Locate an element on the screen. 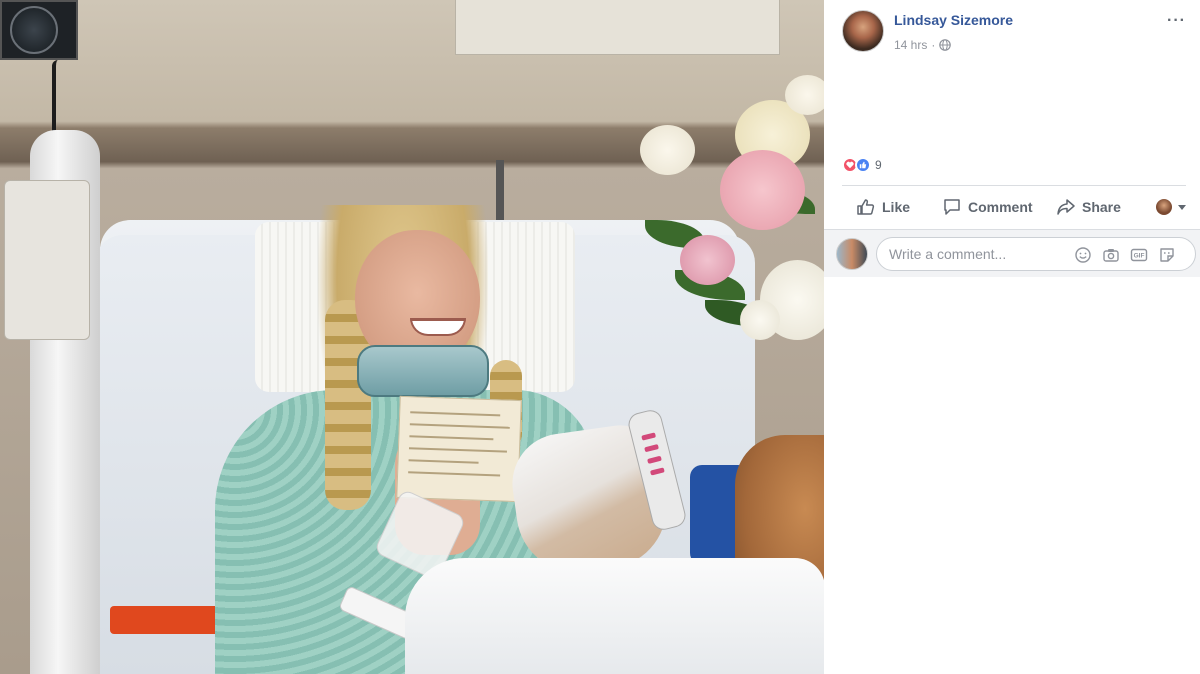 This screenshot has width=1200, height=674. share-label: Share is located at coordinates (1101, 207).